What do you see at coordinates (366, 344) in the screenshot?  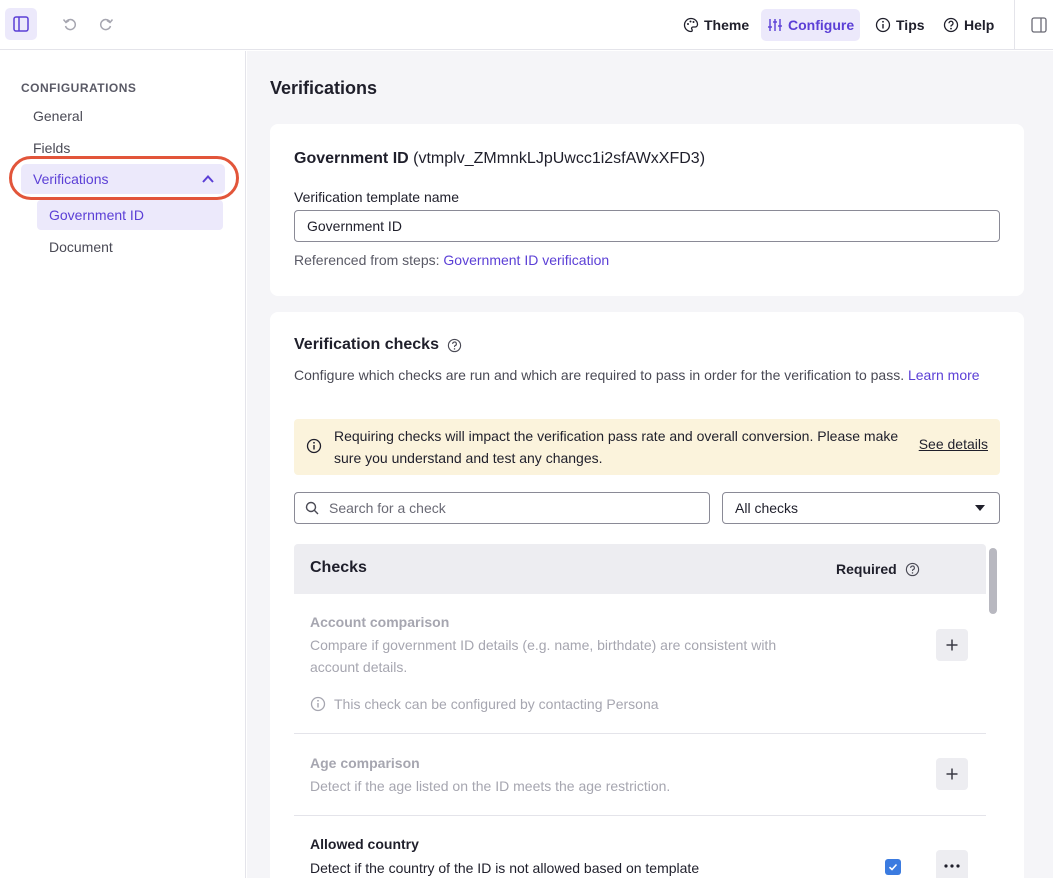 I see `verification-checks-title-label: Verification checks` at bounding box center [366, 344].